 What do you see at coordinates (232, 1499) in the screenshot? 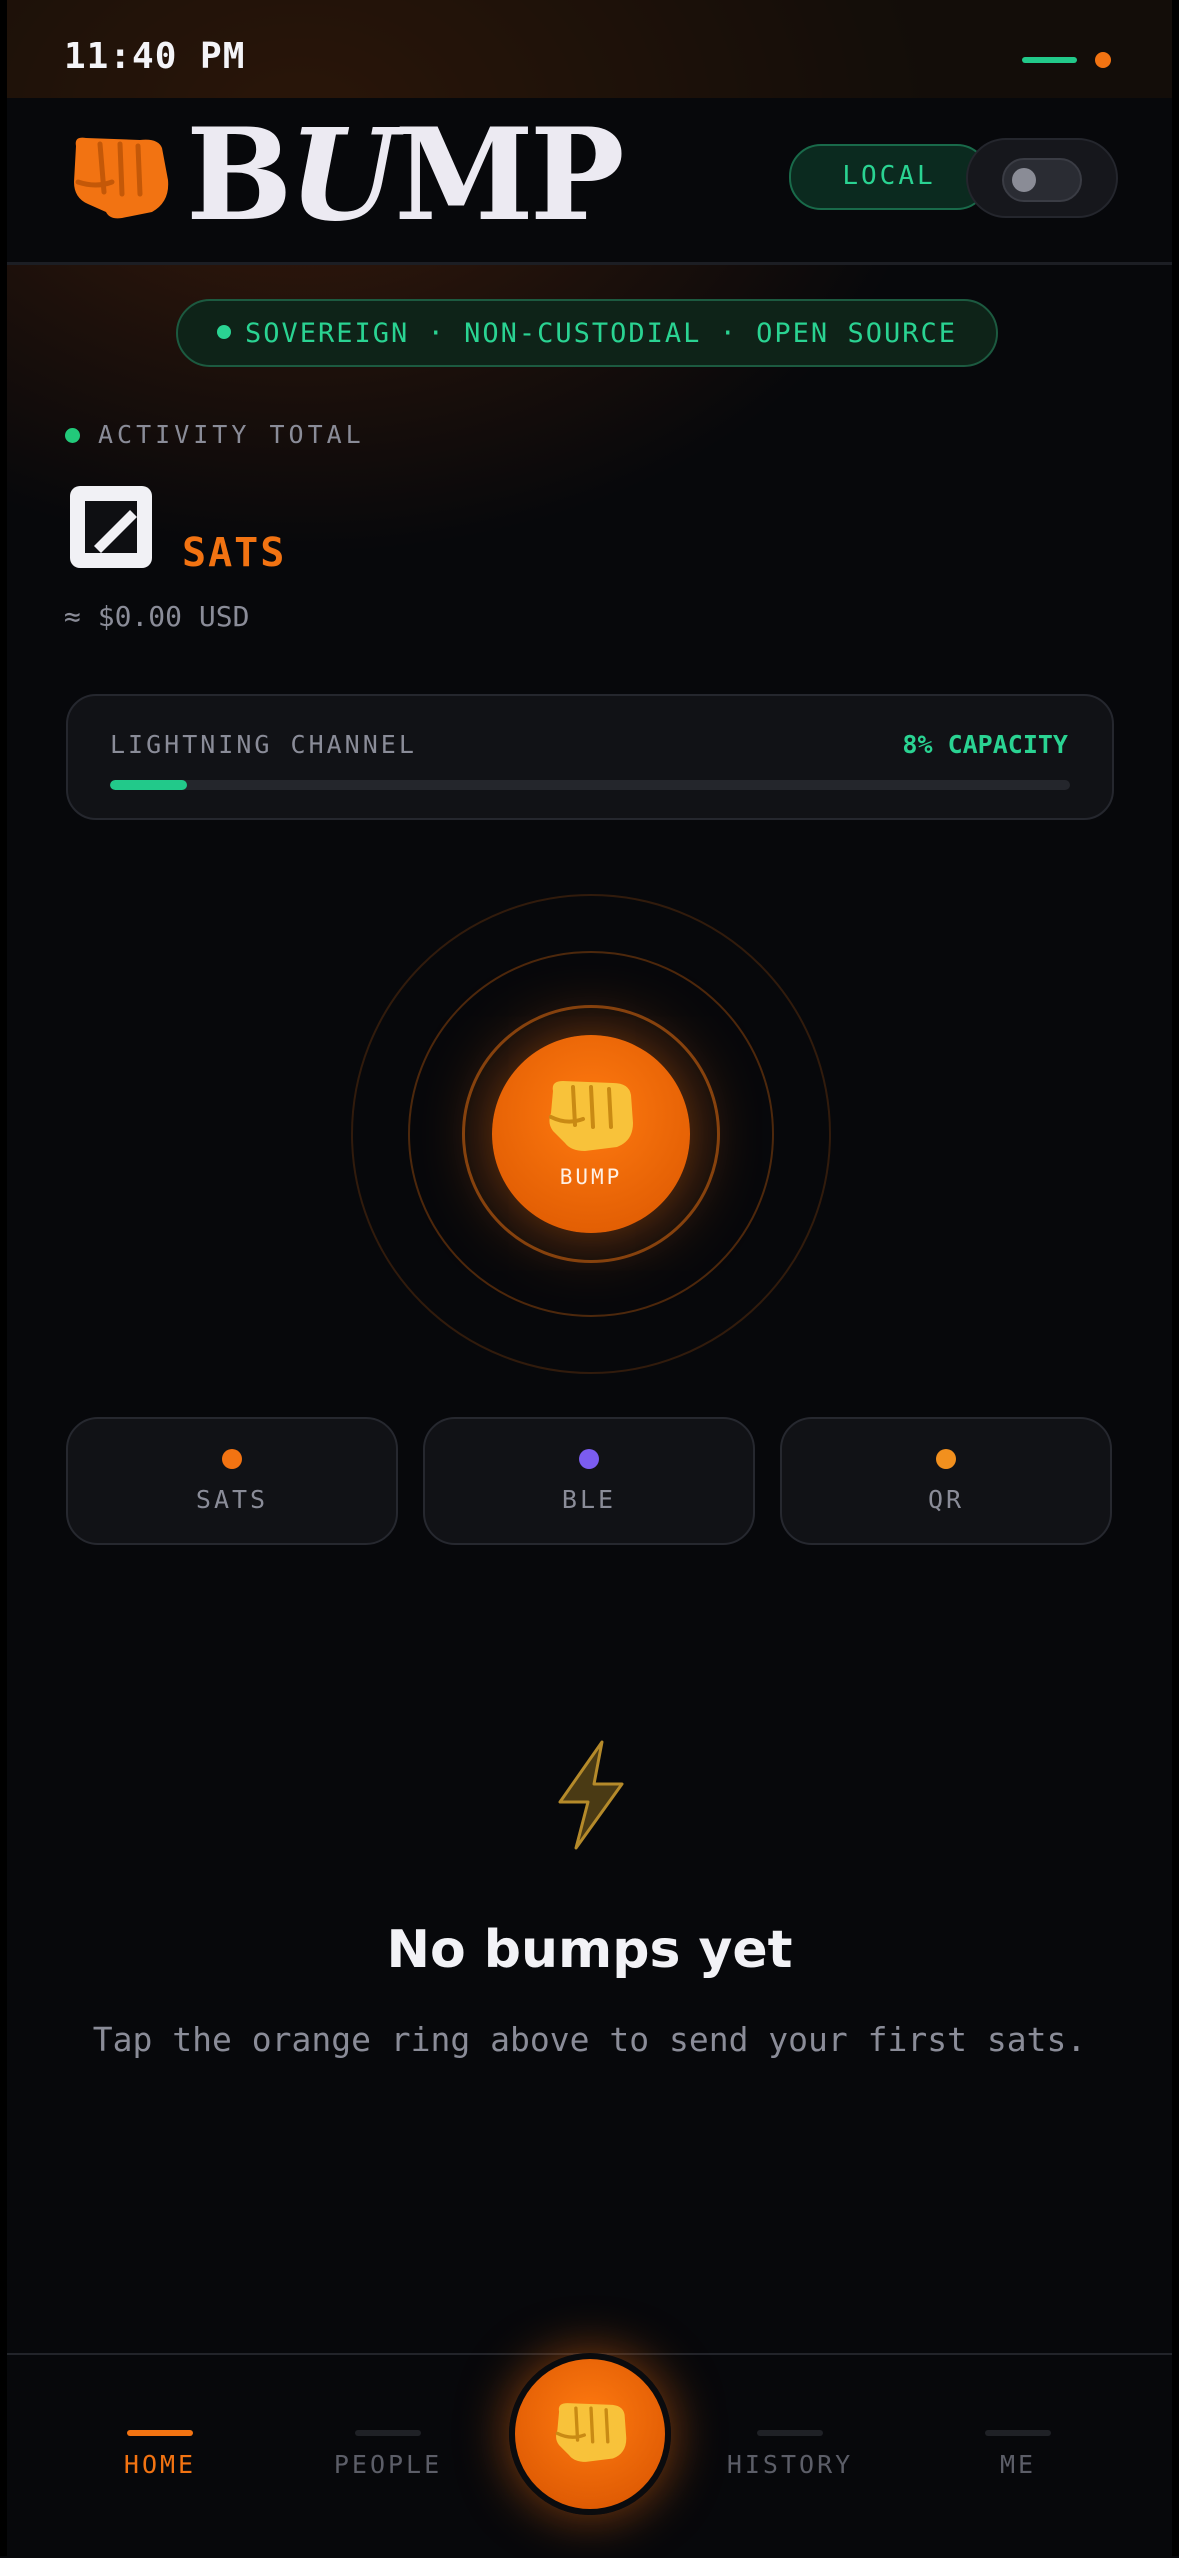
I see `mode-label: SATS` at bounding box center [232, 1499].